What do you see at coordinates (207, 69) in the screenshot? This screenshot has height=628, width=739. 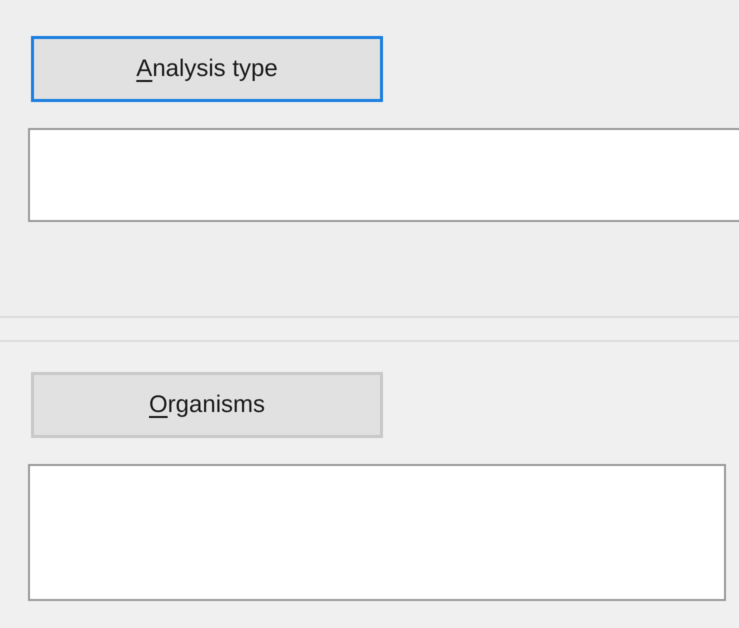 I see `section-button: Analysis type` at bounding box center [207, 69].